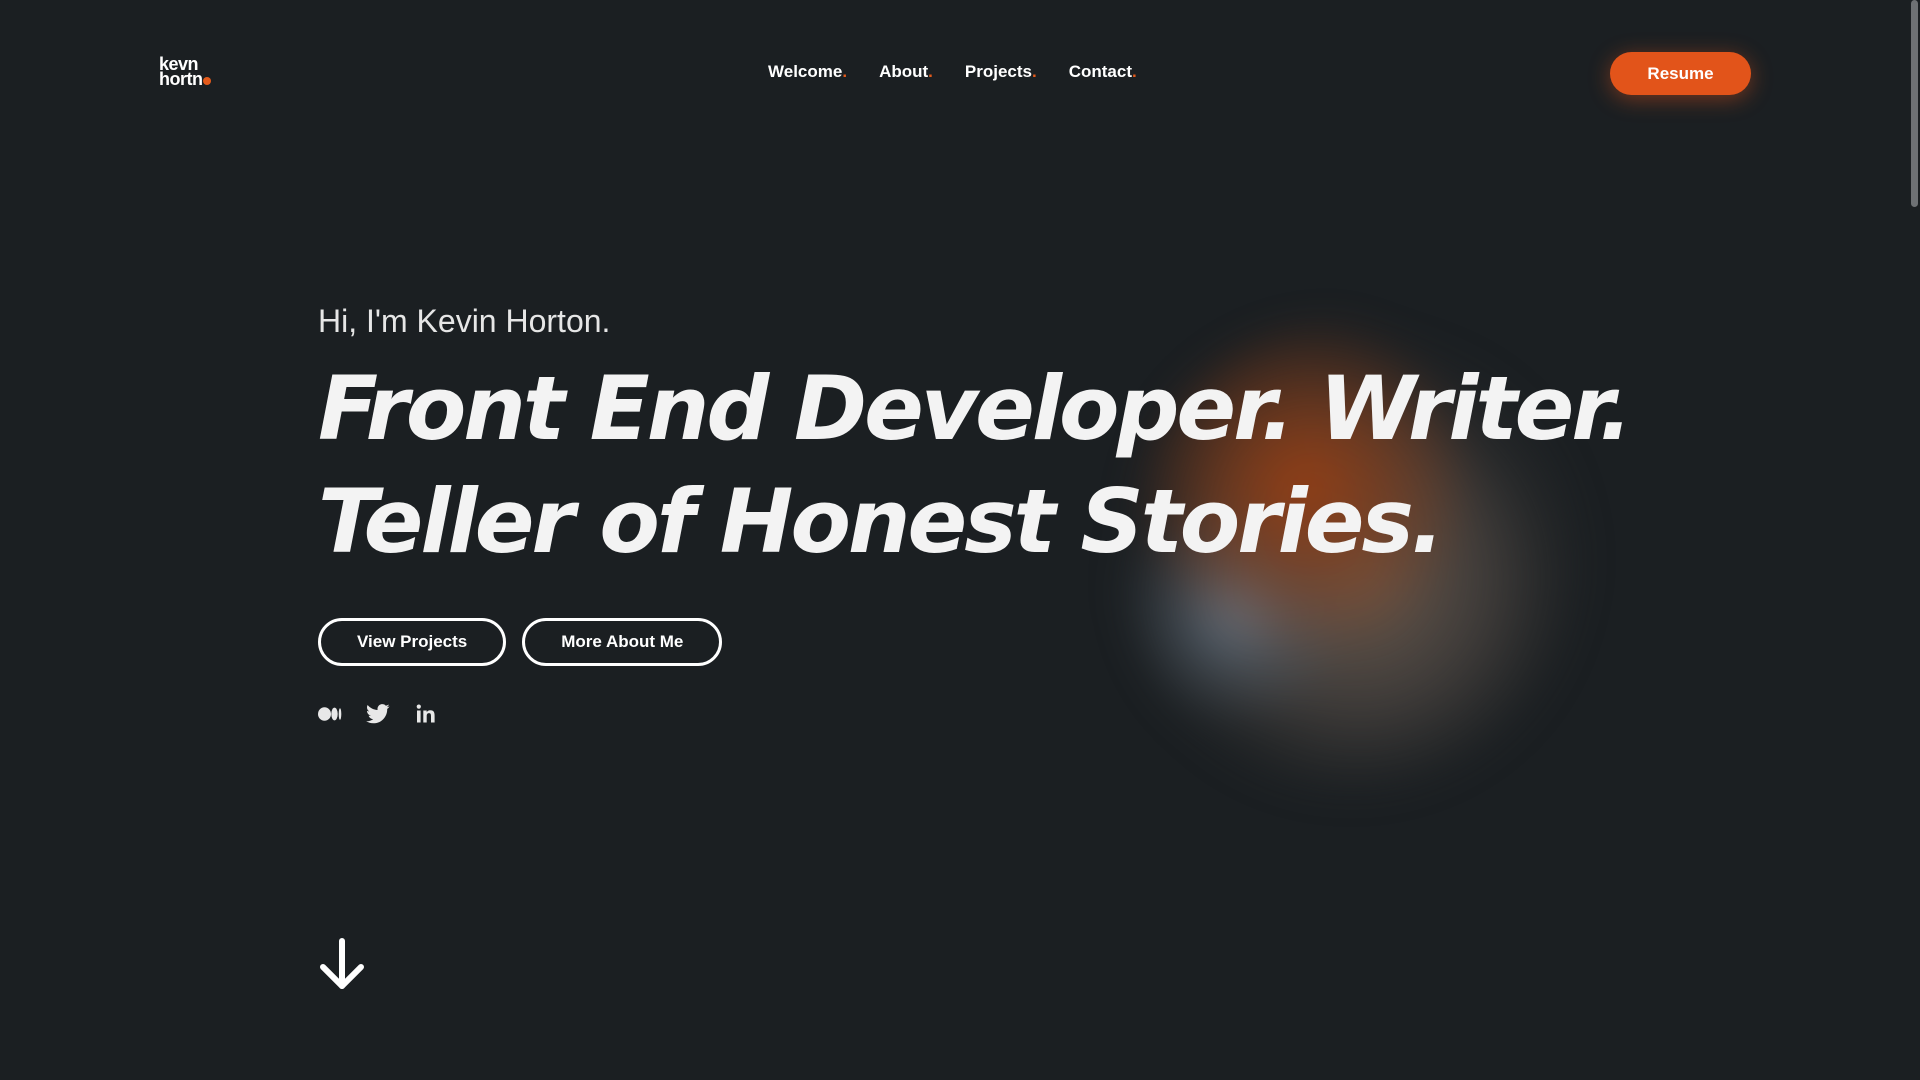  I want to click on hero-greeting: Hi, I'm Kevin Horton., so click(464, 321).